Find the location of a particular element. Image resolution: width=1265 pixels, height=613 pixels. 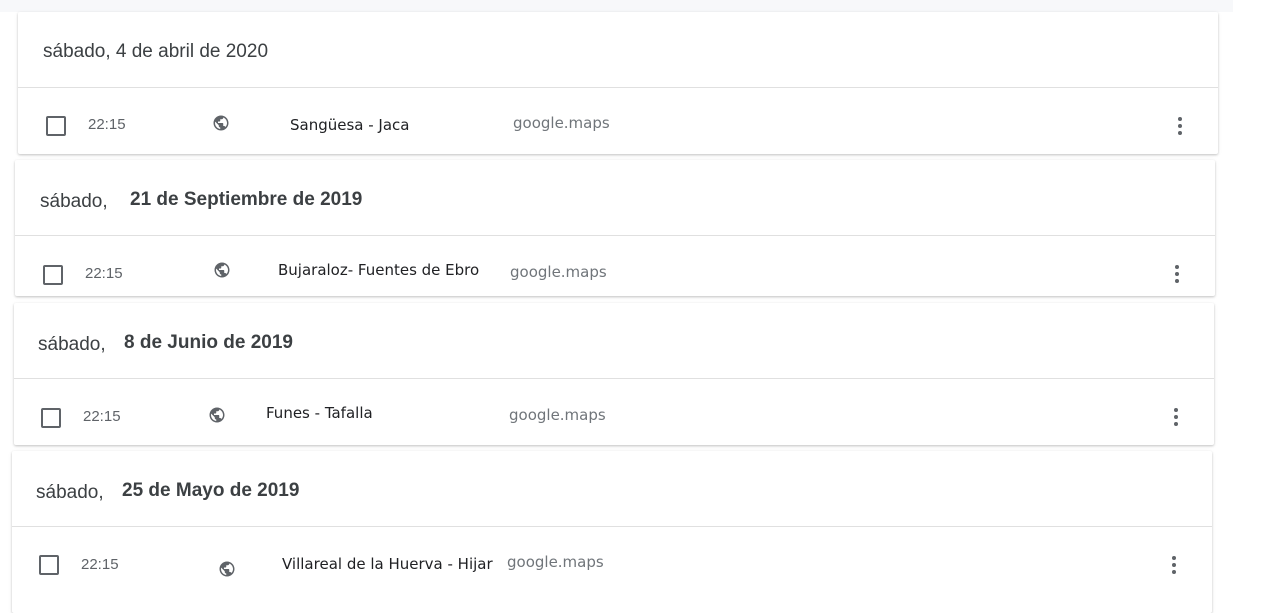

activity-title: Funes - Tafalla is located at coordinates (319, 413).